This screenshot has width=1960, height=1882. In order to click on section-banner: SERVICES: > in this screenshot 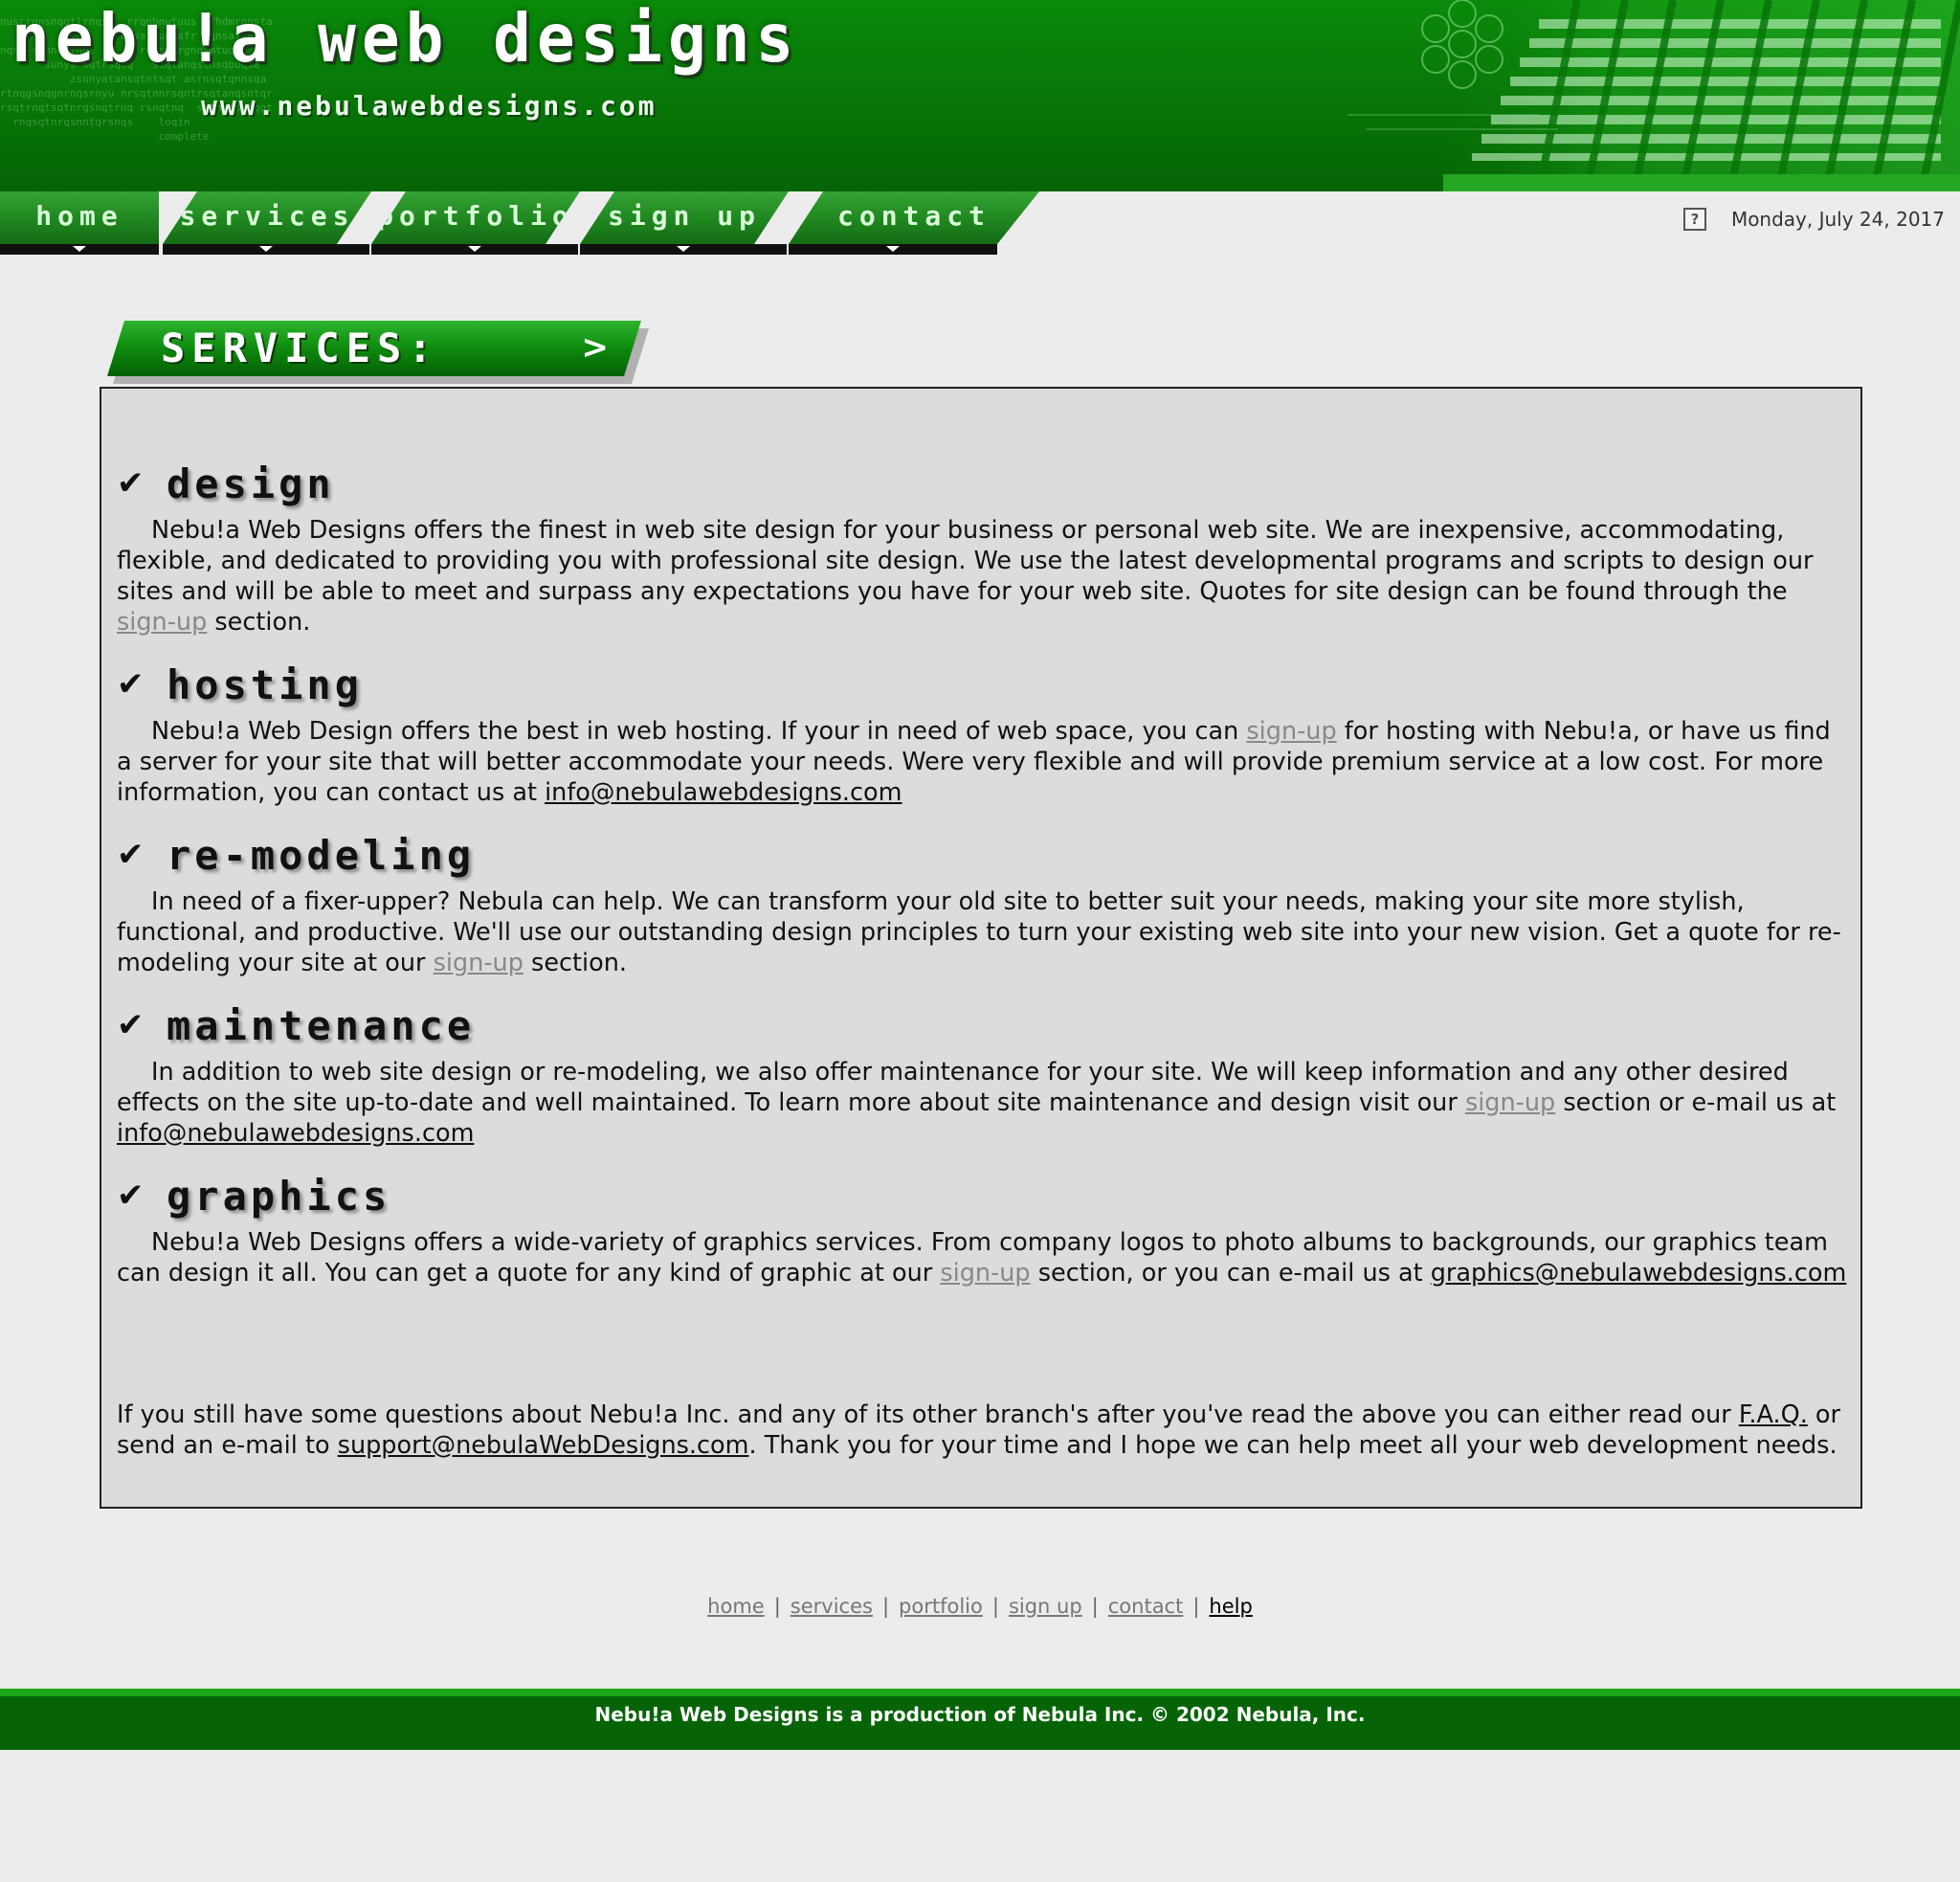, I will do `click(374, 348)`.